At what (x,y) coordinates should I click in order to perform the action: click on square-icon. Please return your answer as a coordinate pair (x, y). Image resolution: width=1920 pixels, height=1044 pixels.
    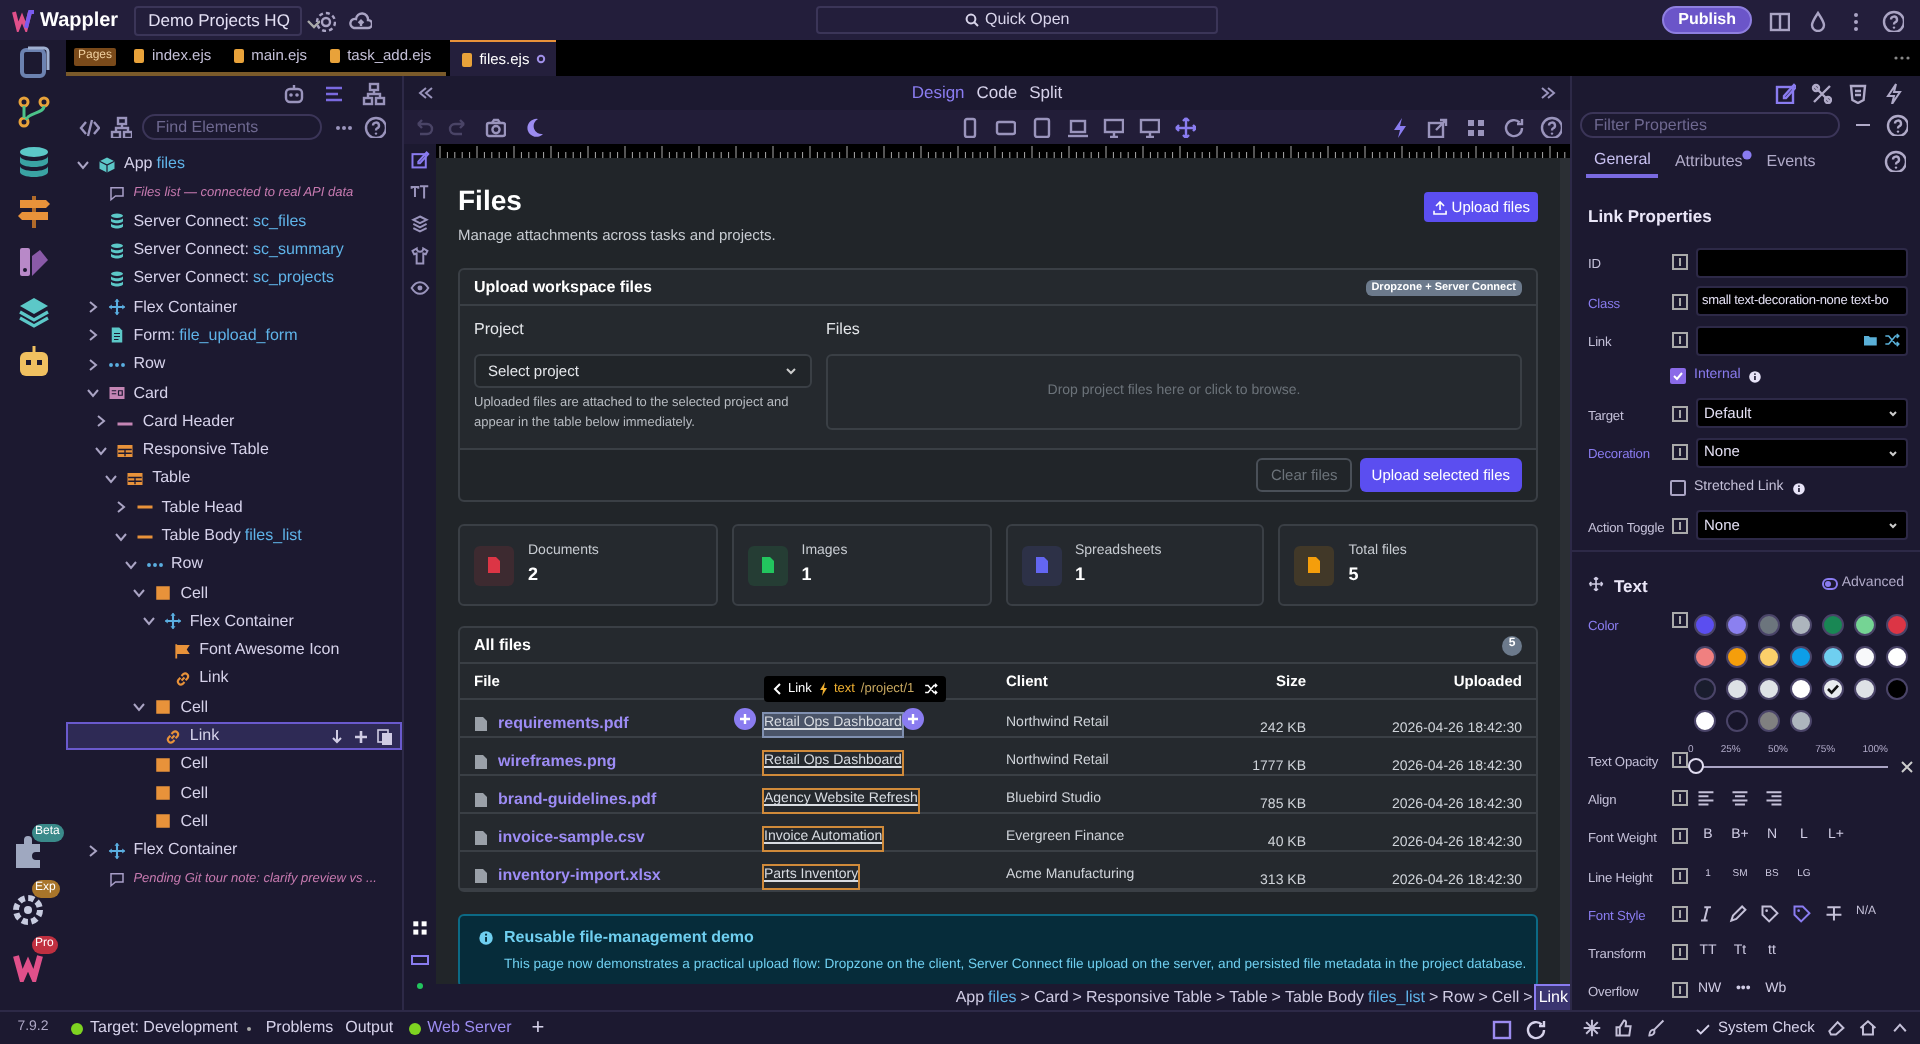
    Looking at the image, I should click on (1501, 1028).